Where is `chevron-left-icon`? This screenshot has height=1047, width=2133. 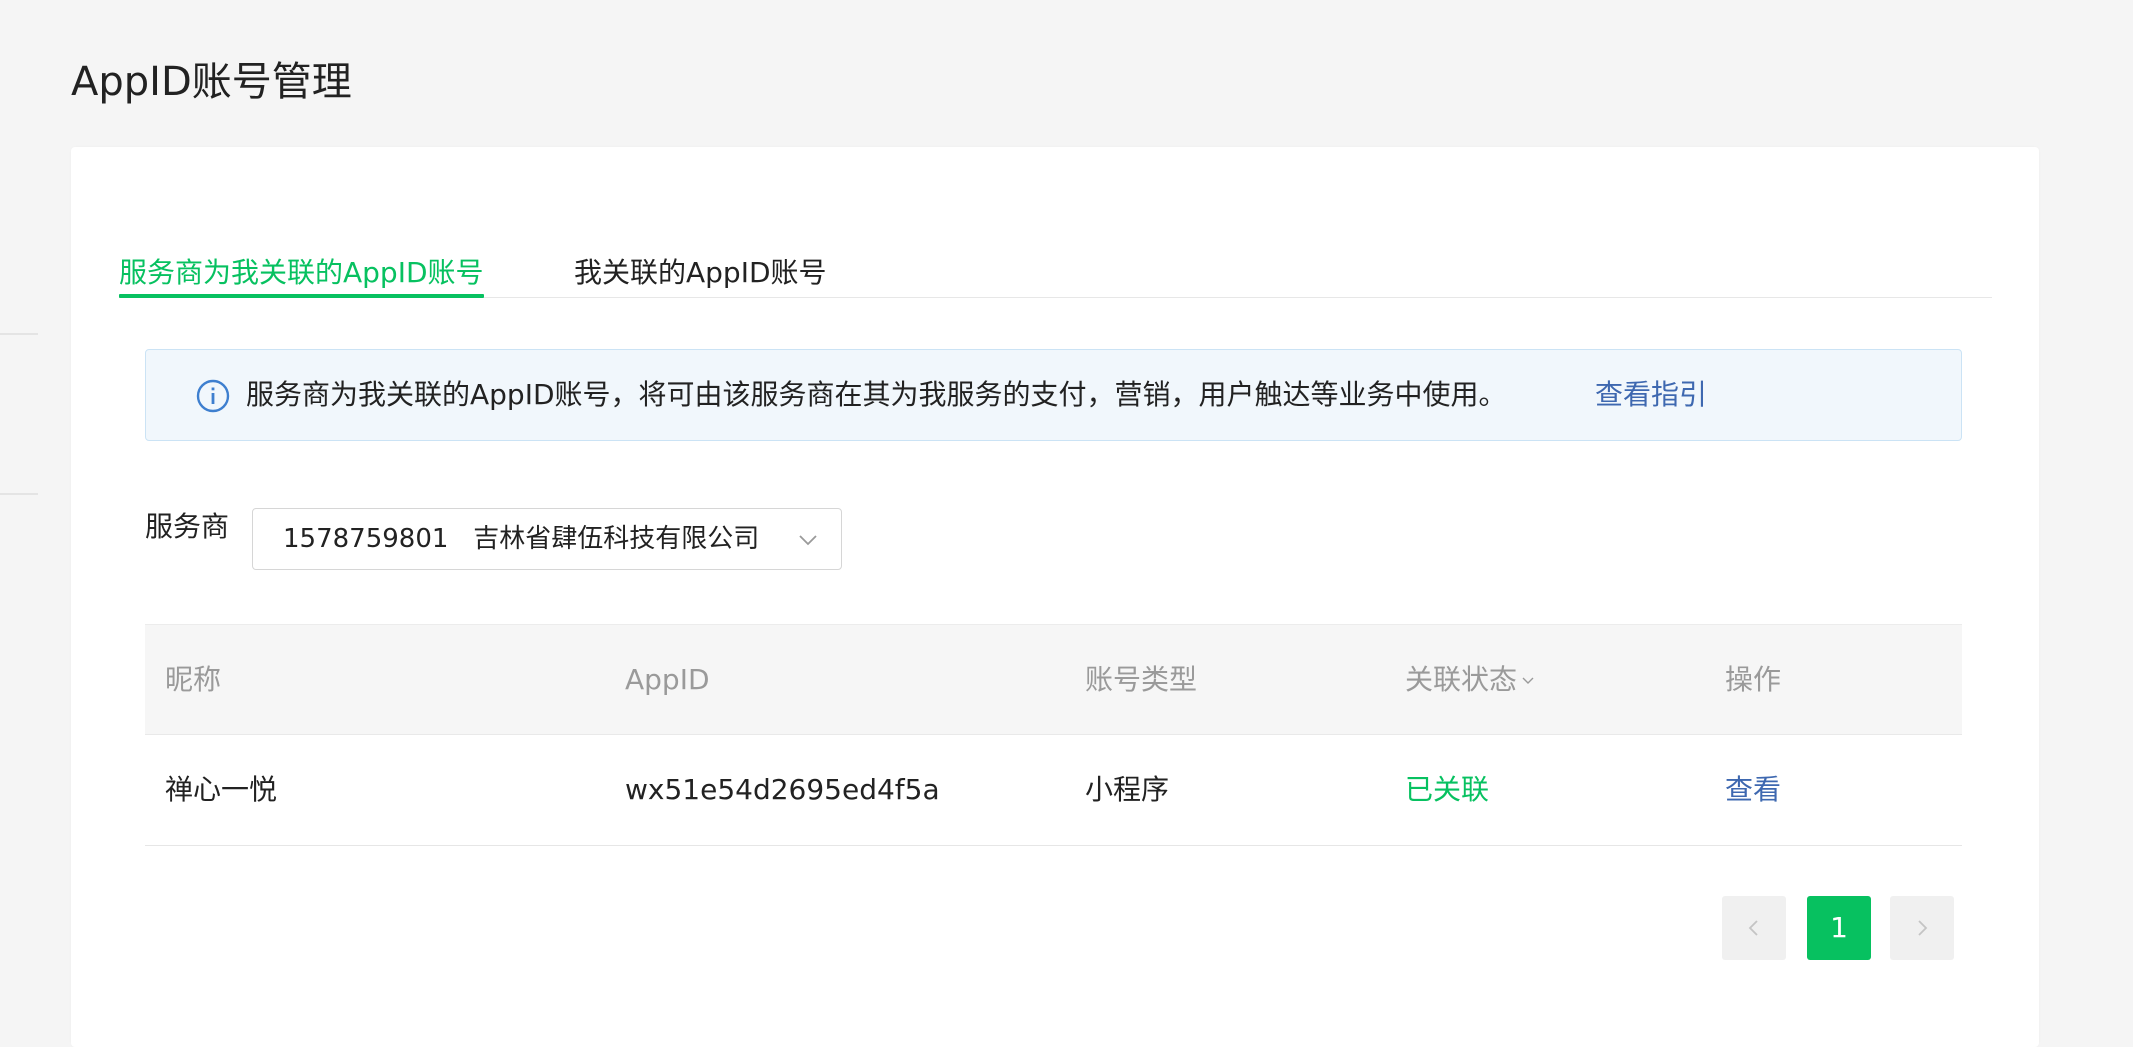 chevron-left-icon is located at coordinates (1753, 928).